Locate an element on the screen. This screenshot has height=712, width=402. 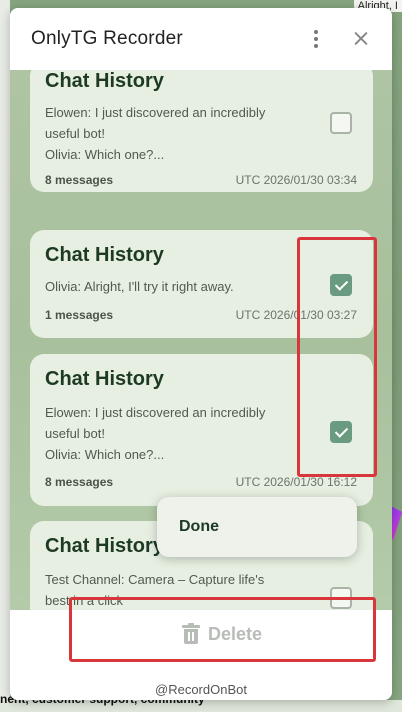
dialog-title: OnlyTG Recorder is located at coordinates (107, 38).